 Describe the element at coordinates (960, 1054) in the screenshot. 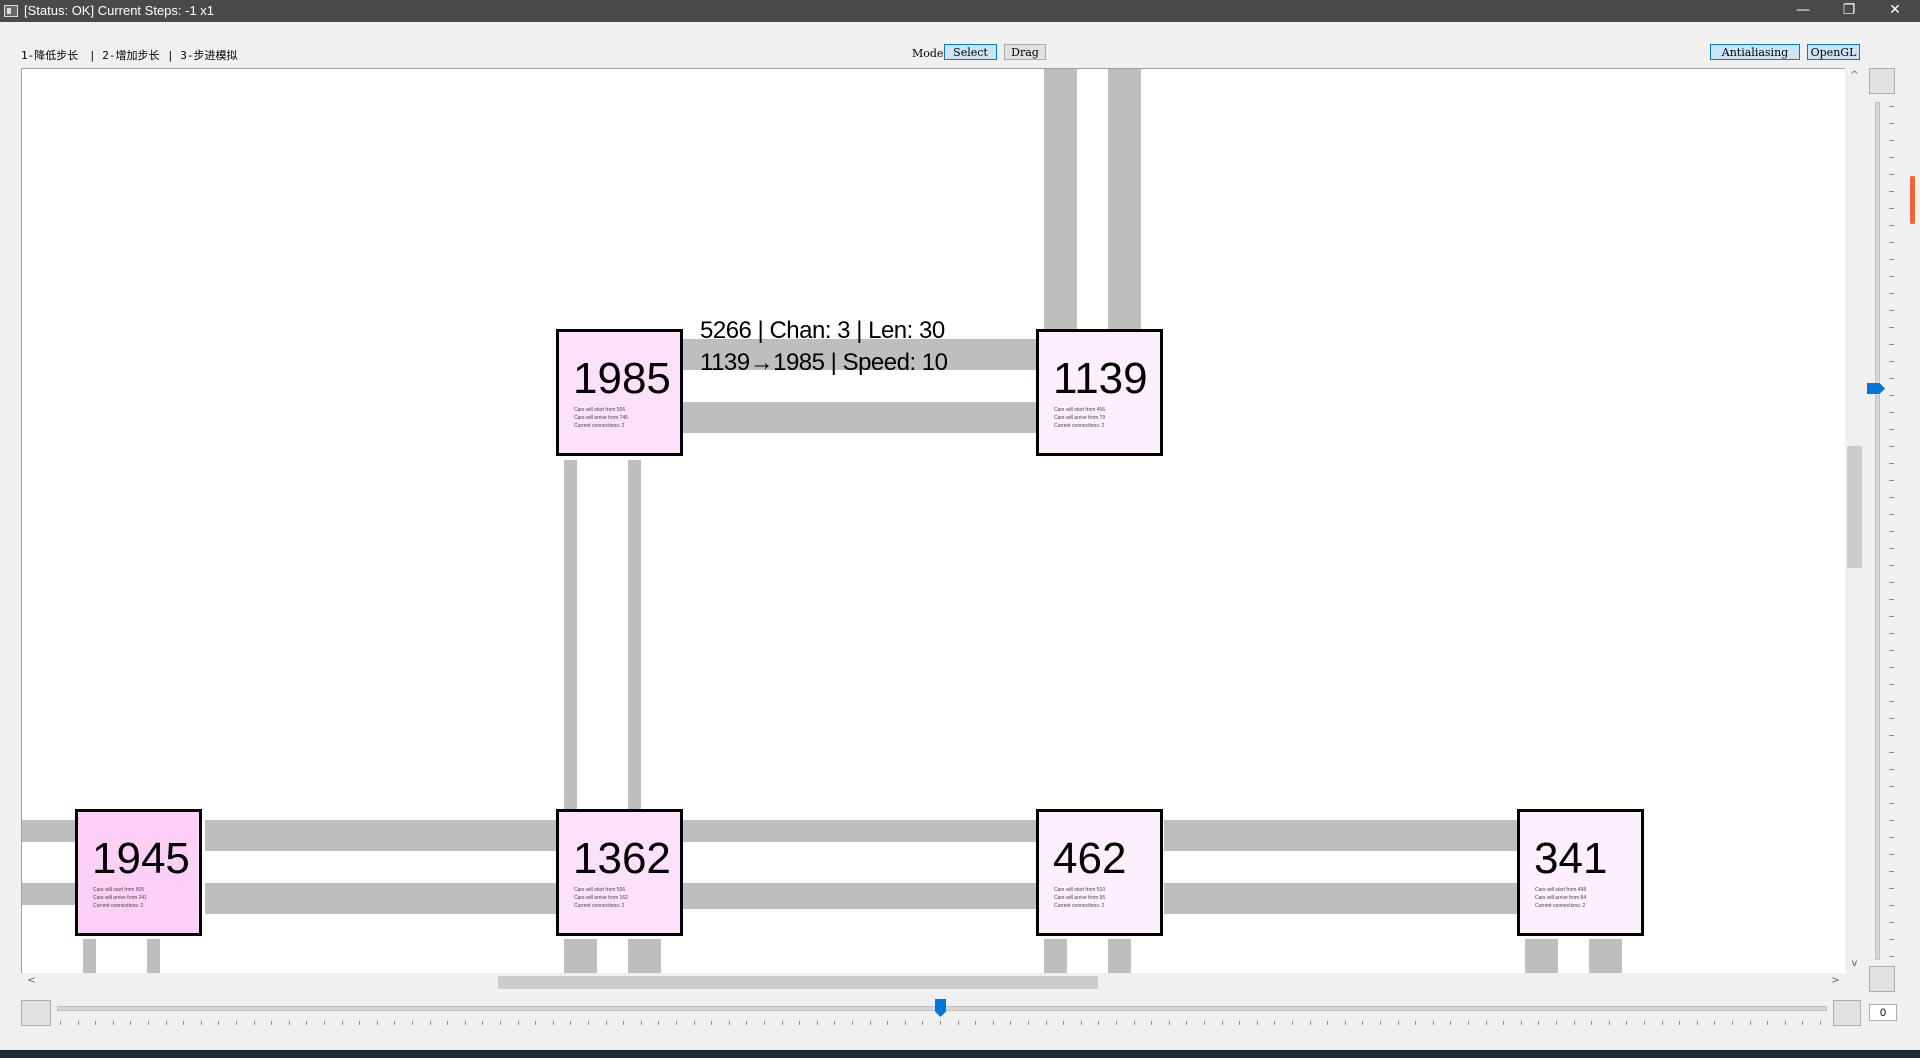

I see `os-taskbar` at that location.